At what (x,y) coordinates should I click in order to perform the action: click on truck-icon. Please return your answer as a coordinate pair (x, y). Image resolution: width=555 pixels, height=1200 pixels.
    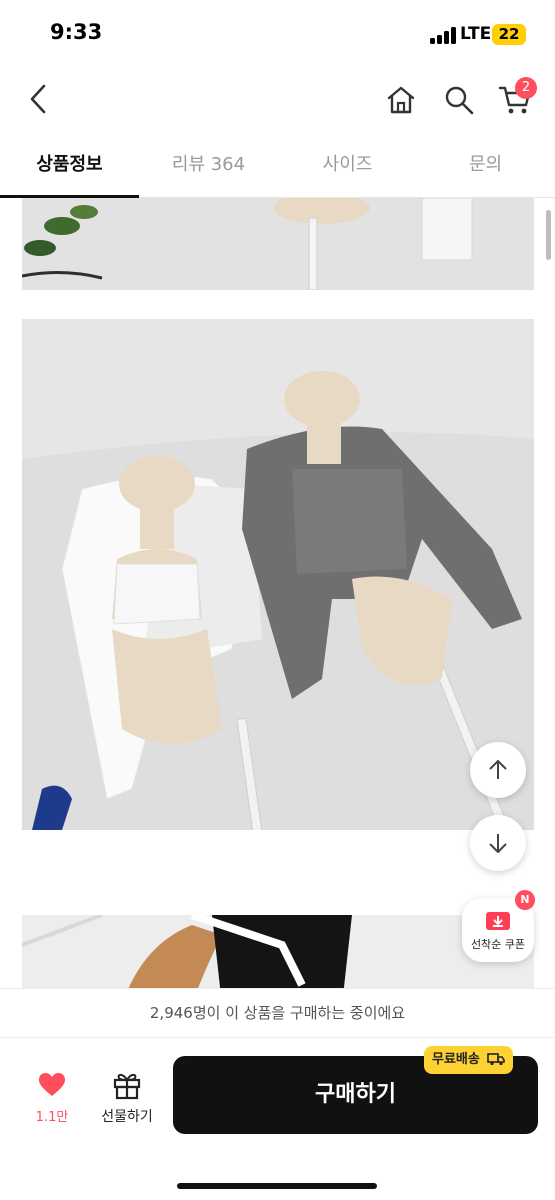
    Looking at the image, I should click on (496, 1059).